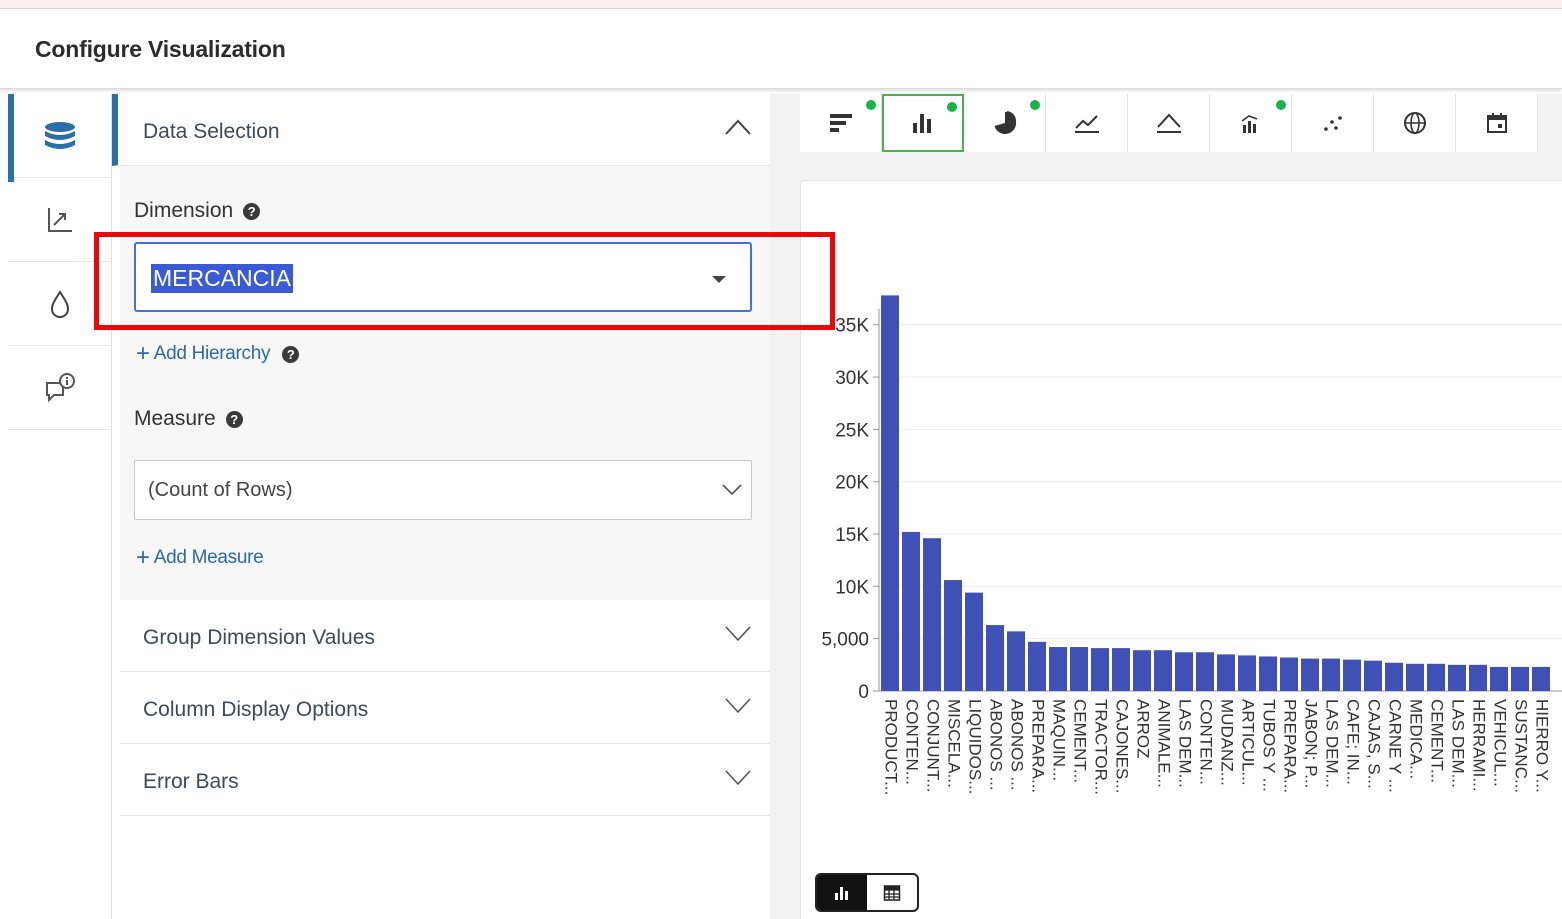 This screenshot has width=1562, height=919. I want to click on add-measure-text: Add Measure, so click(208, 557).